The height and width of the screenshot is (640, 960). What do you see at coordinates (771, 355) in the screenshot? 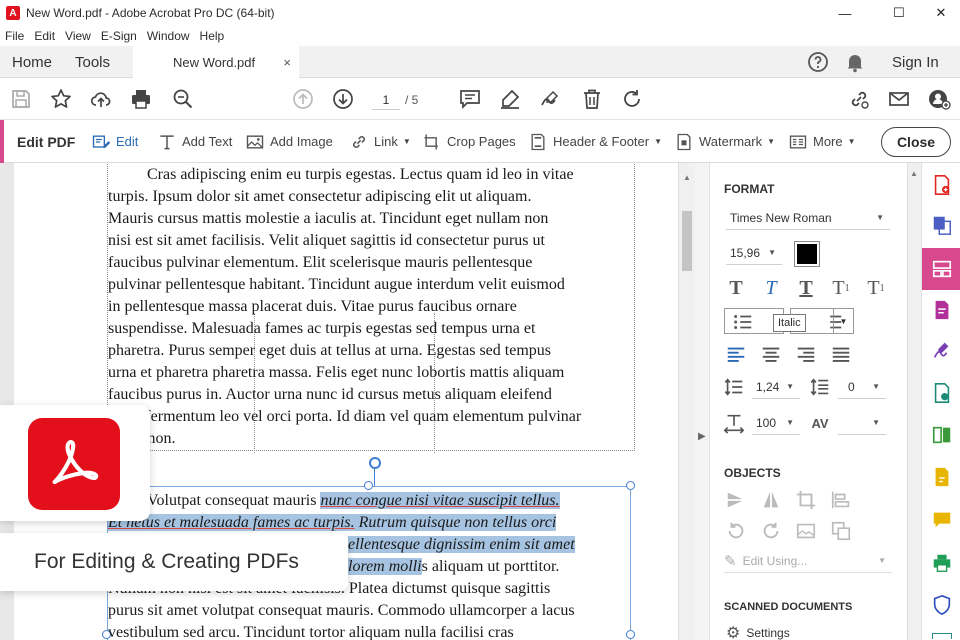
I see `align-center-icon` at bounding box center [771, 355].